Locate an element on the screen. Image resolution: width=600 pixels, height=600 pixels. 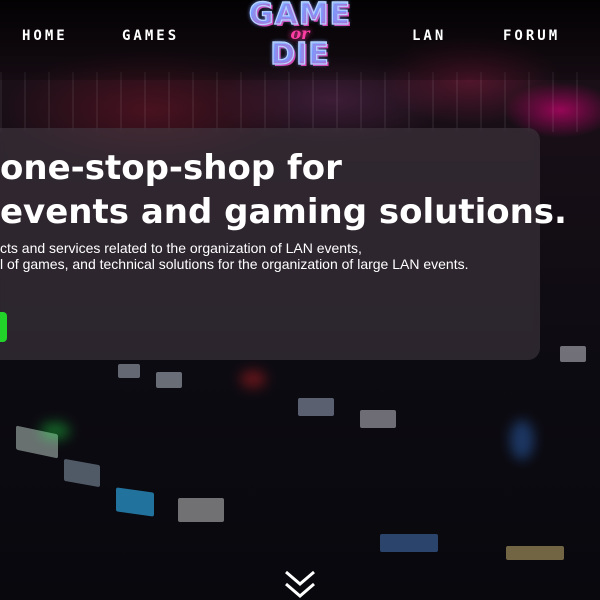
logo-text-bottom: DIE is located at coordinates (300, 54).